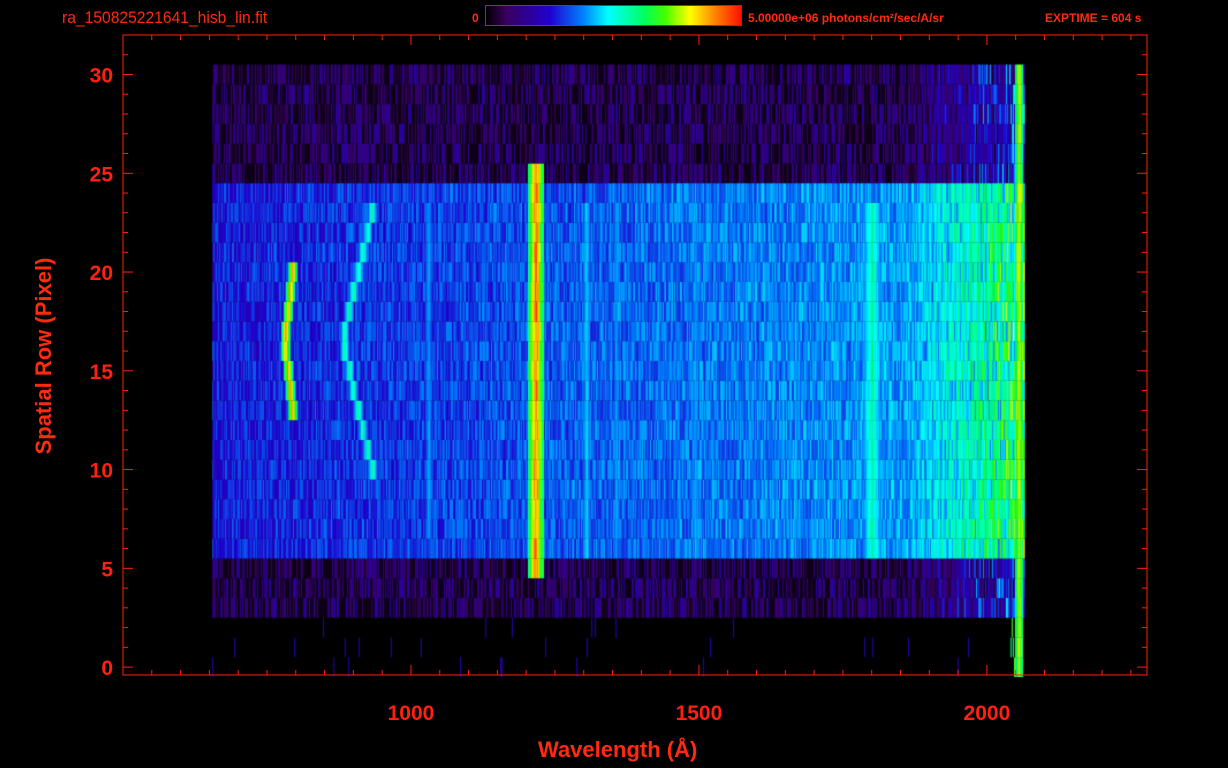  What do you see at coordinates (1093, 18) in the screenshot?
I see `exptime-label: EXPTIME = 604 s` at bounding box center [1093, 18].